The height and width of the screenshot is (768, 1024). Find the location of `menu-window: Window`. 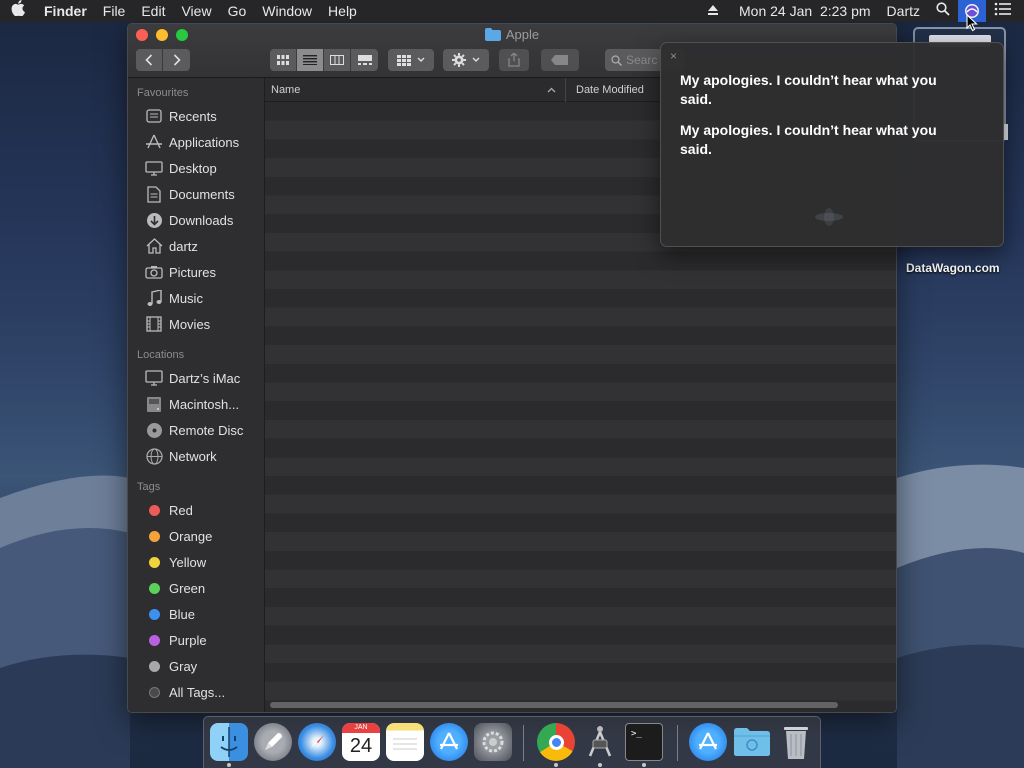

menu-window: Window is located at coordinates (287, 11).